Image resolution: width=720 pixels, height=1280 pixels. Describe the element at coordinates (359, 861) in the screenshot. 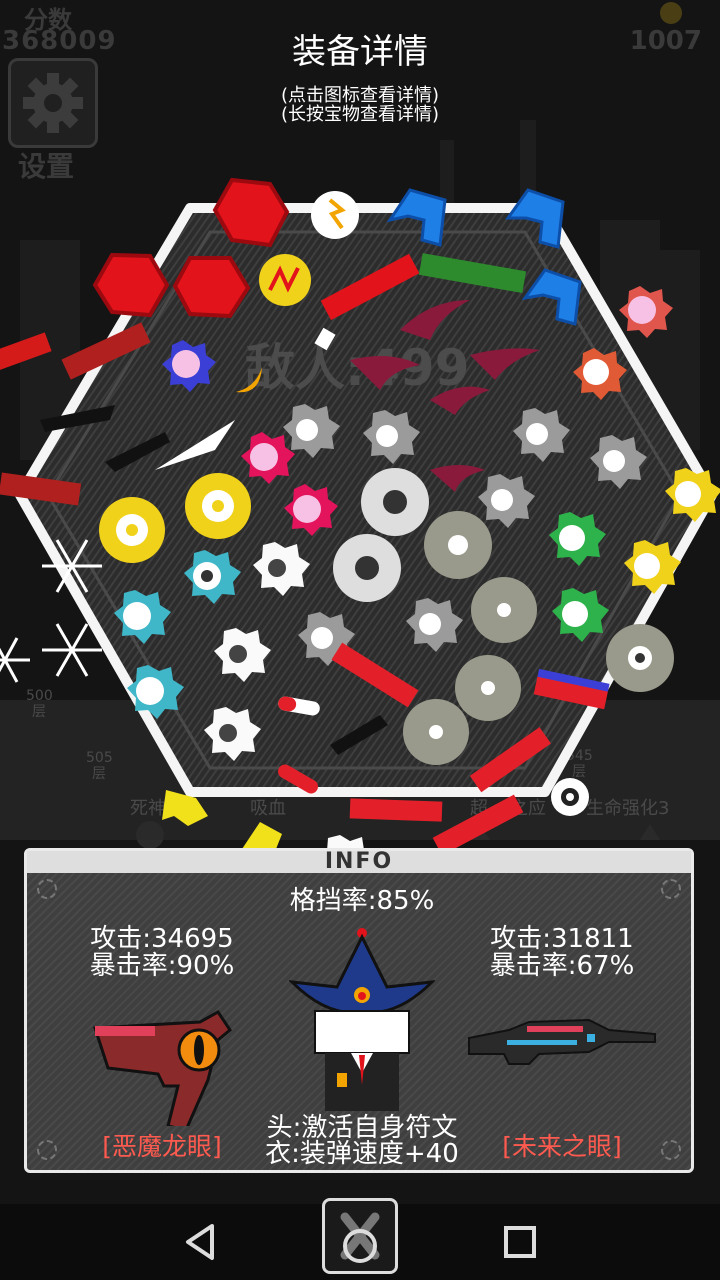

I see `panel-info-label: INFO` at that location.